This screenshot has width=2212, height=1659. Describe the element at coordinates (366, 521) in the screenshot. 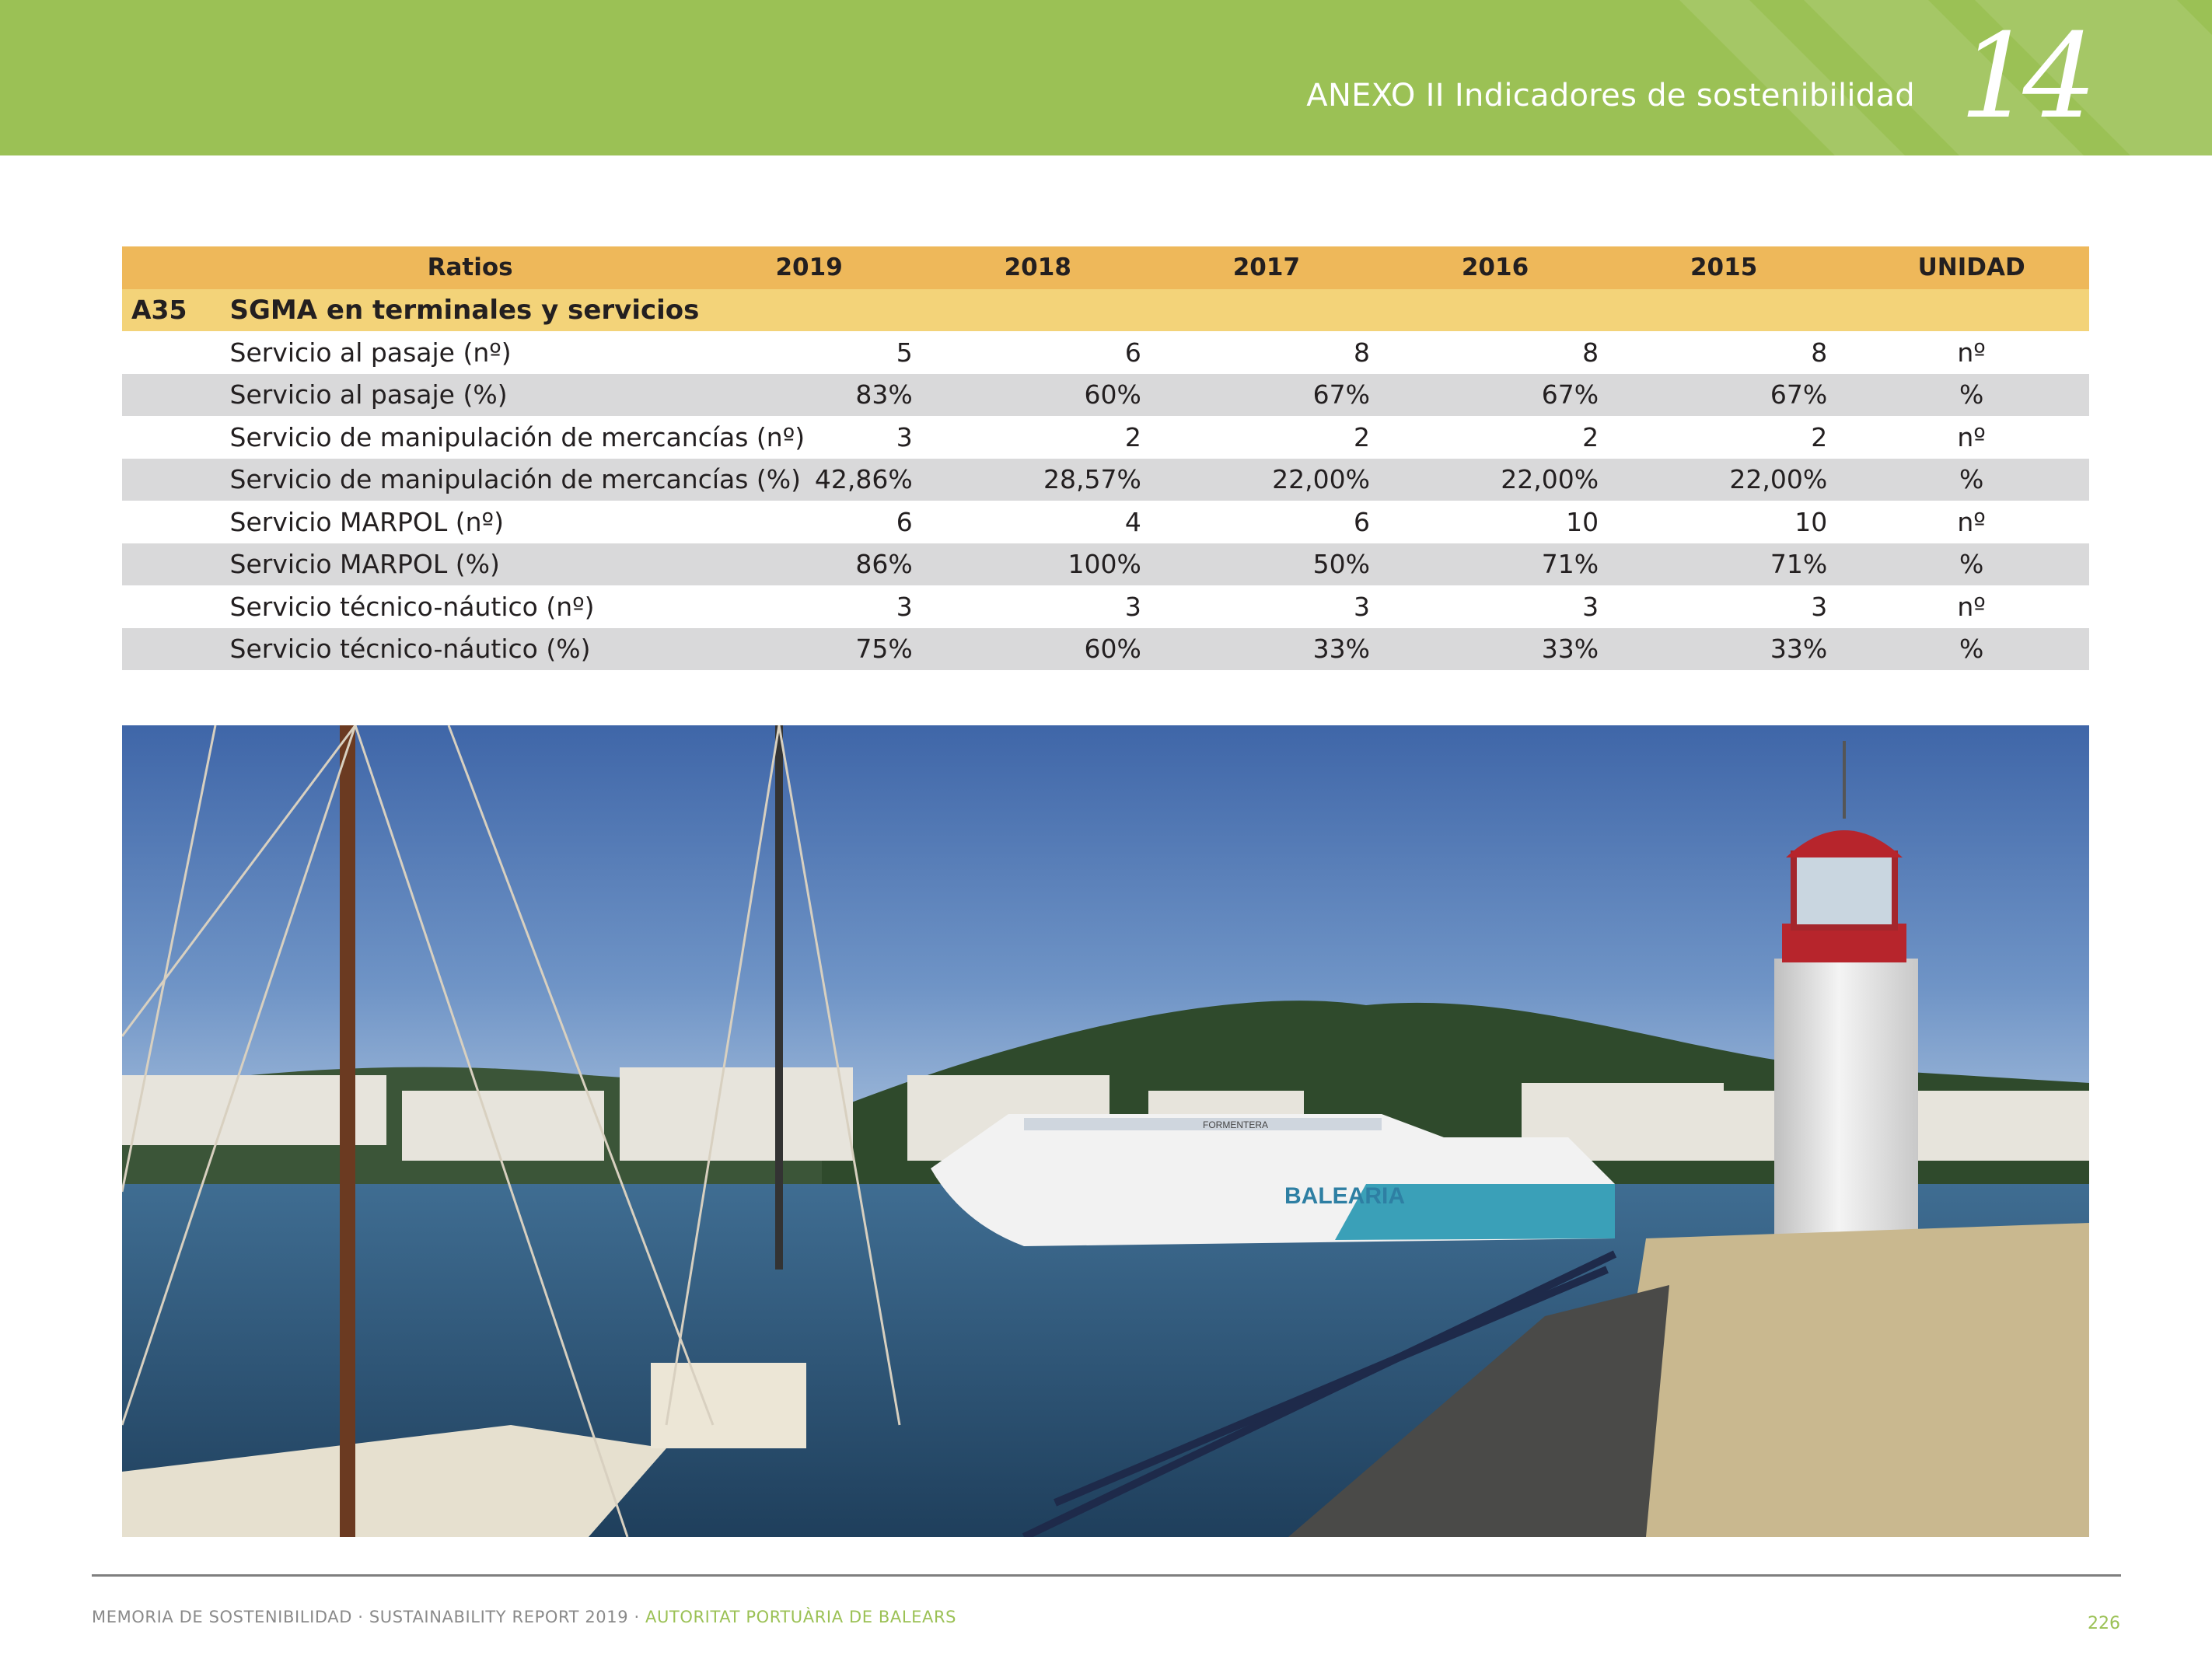

I see `row-label: Servicio MARPOL (nº)` at that location.